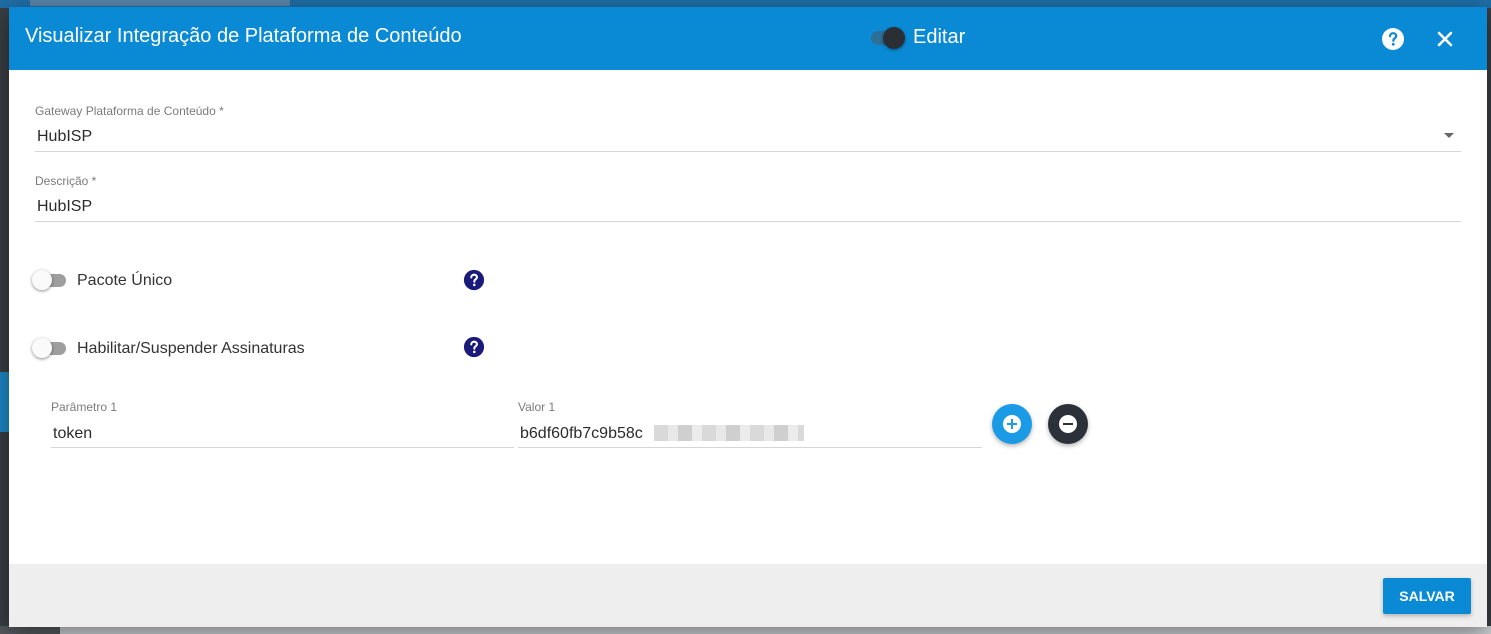 The height and width of the screenshot is (634, 1491). What do you see at coordinates (894, 38) in the screenshot?
I see `edit-toggle-knob` at bounding box center [894, 38].